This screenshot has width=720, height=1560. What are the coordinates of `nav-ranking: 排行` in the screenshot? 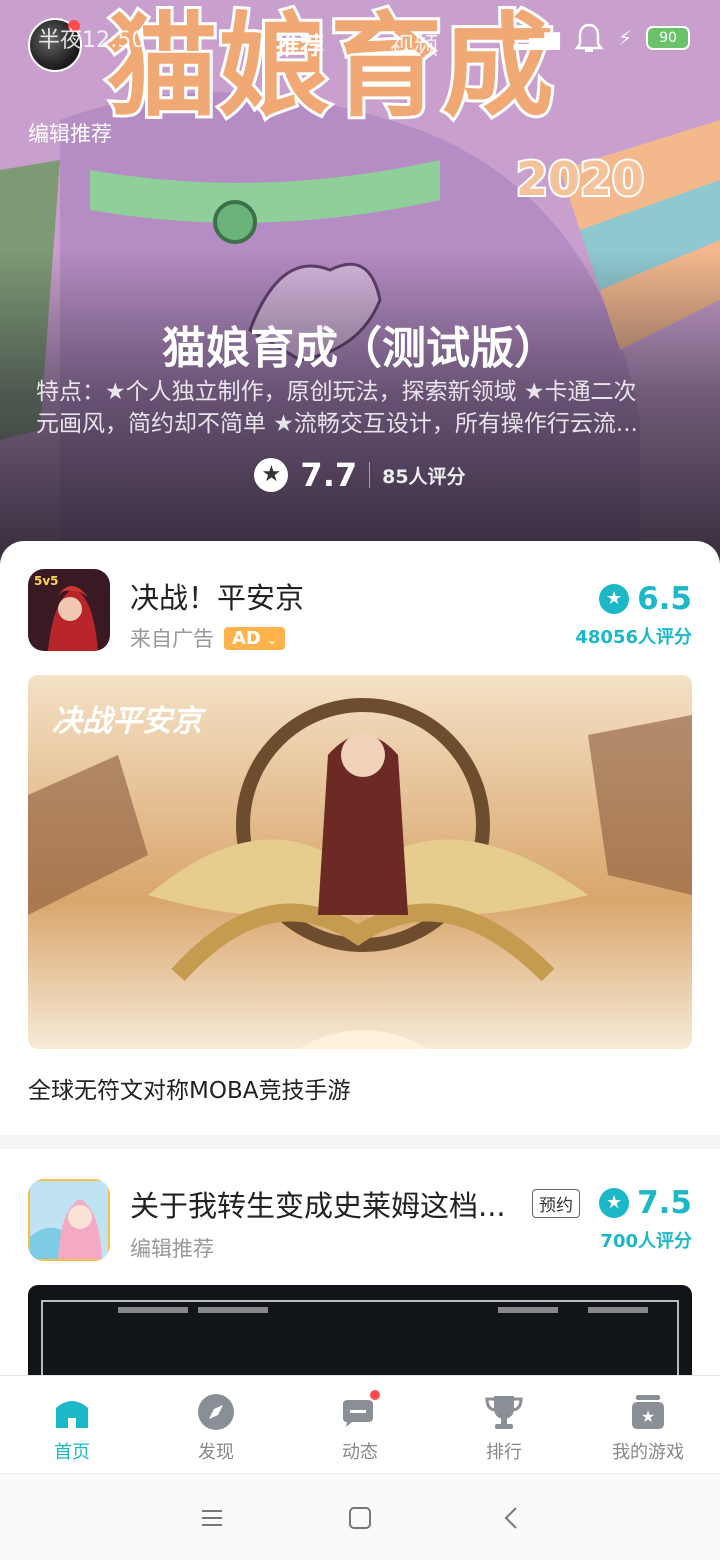 It's located at (504, 1424).